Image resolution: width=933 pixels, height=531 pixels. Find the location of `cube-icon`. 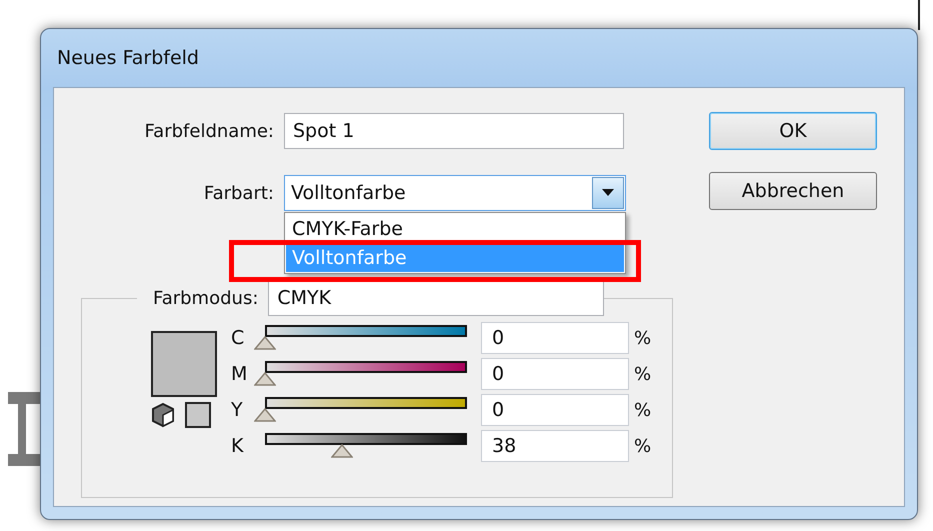

cube-icon is located at coordinates (163, 415).